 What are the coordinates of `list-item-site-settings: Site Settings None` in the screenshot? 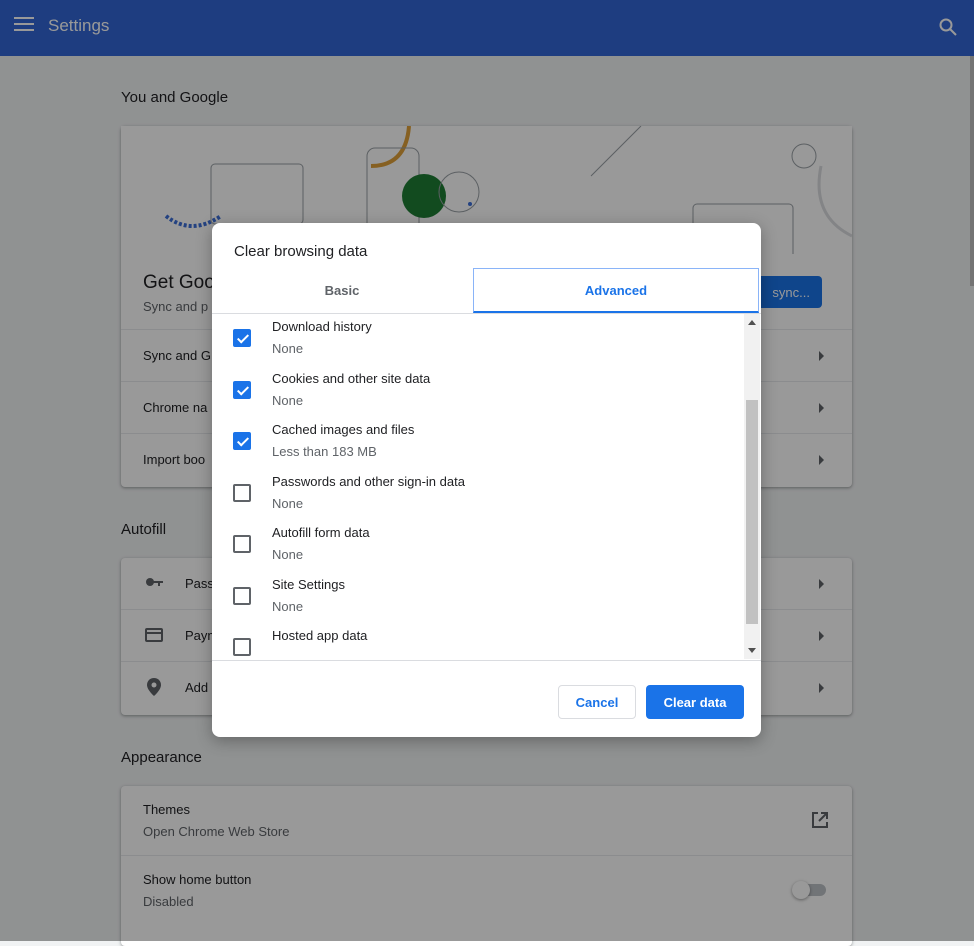 It's located at (477, 597).